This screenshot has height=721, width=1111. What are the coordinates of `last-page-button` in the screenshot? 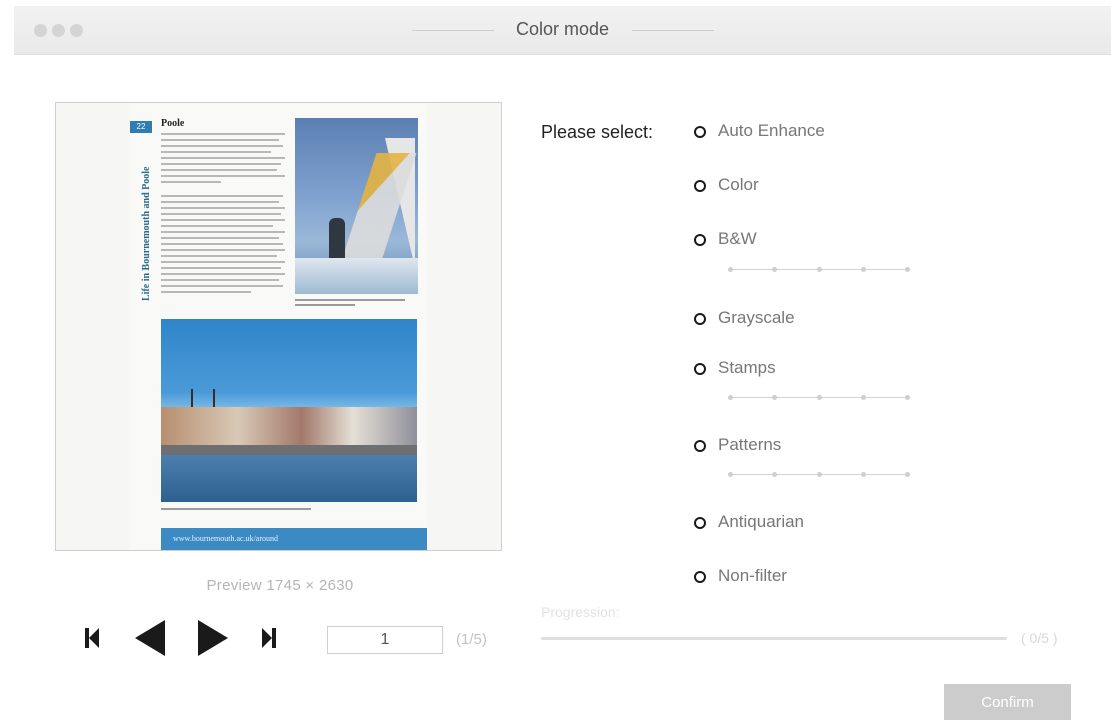 It's located at (267, 638).